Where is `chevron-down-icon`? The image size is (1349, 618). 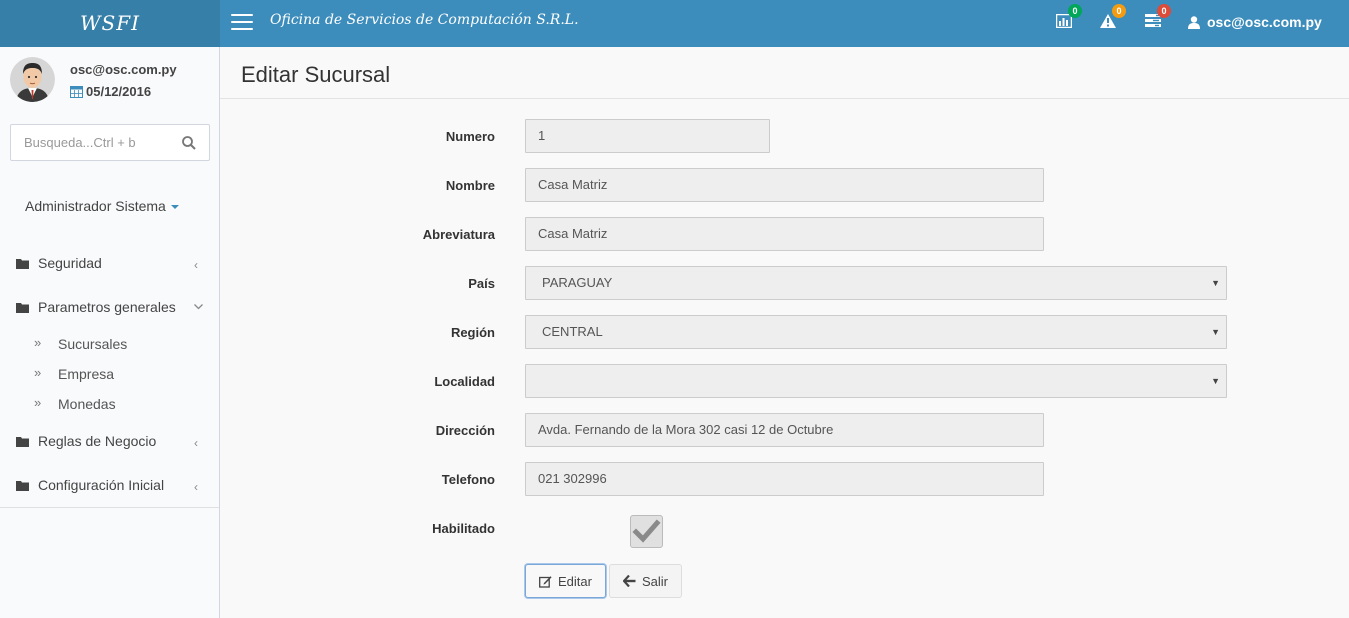 chevron-down-icon is located at coordinates (198, 307).